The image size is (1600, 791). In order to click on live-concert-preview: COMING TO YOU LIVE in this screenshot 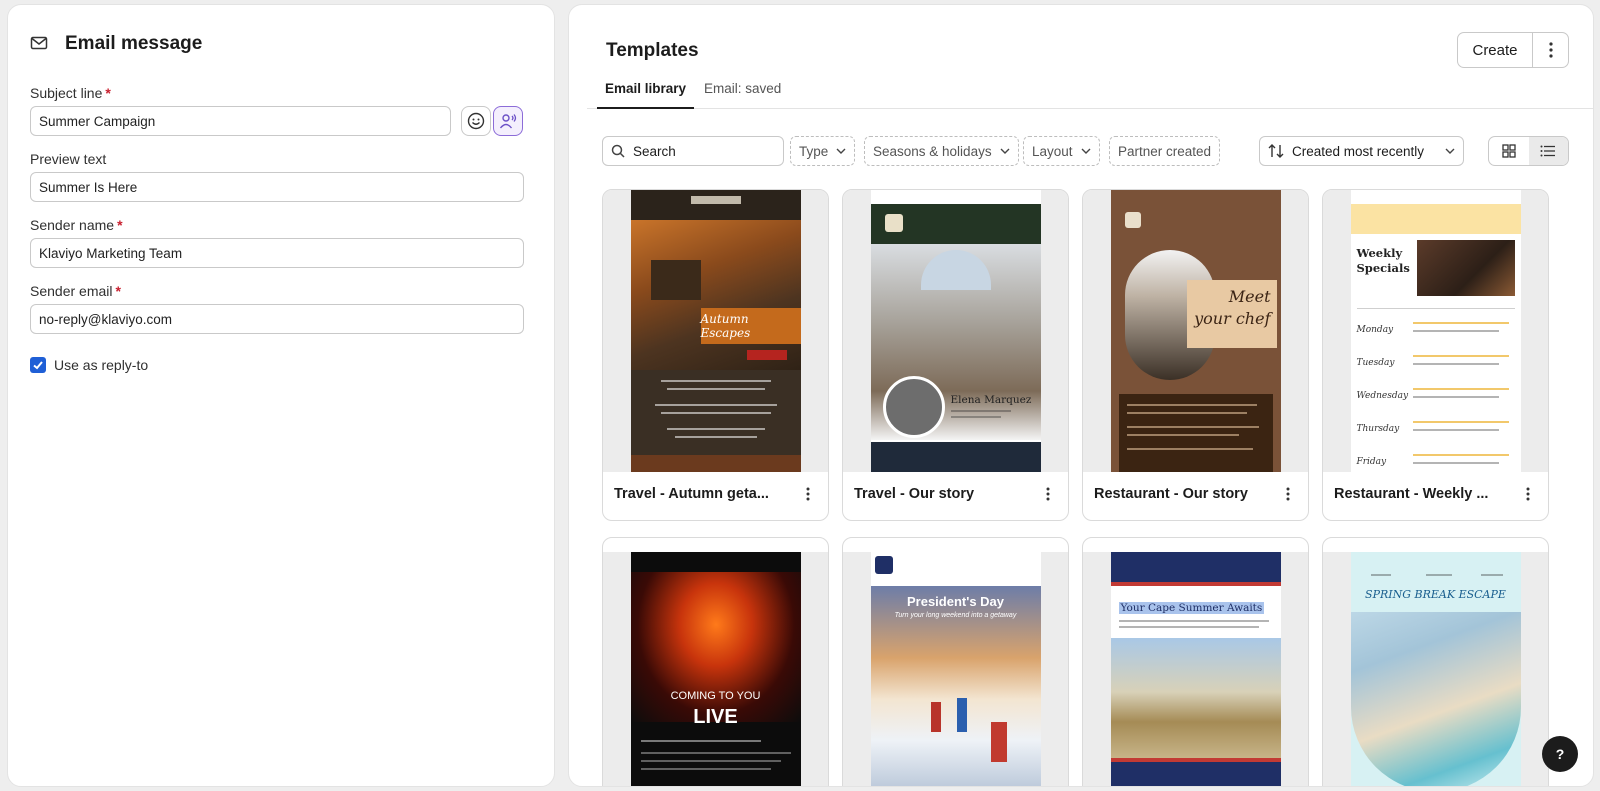, I will do `click(715, 669)`.